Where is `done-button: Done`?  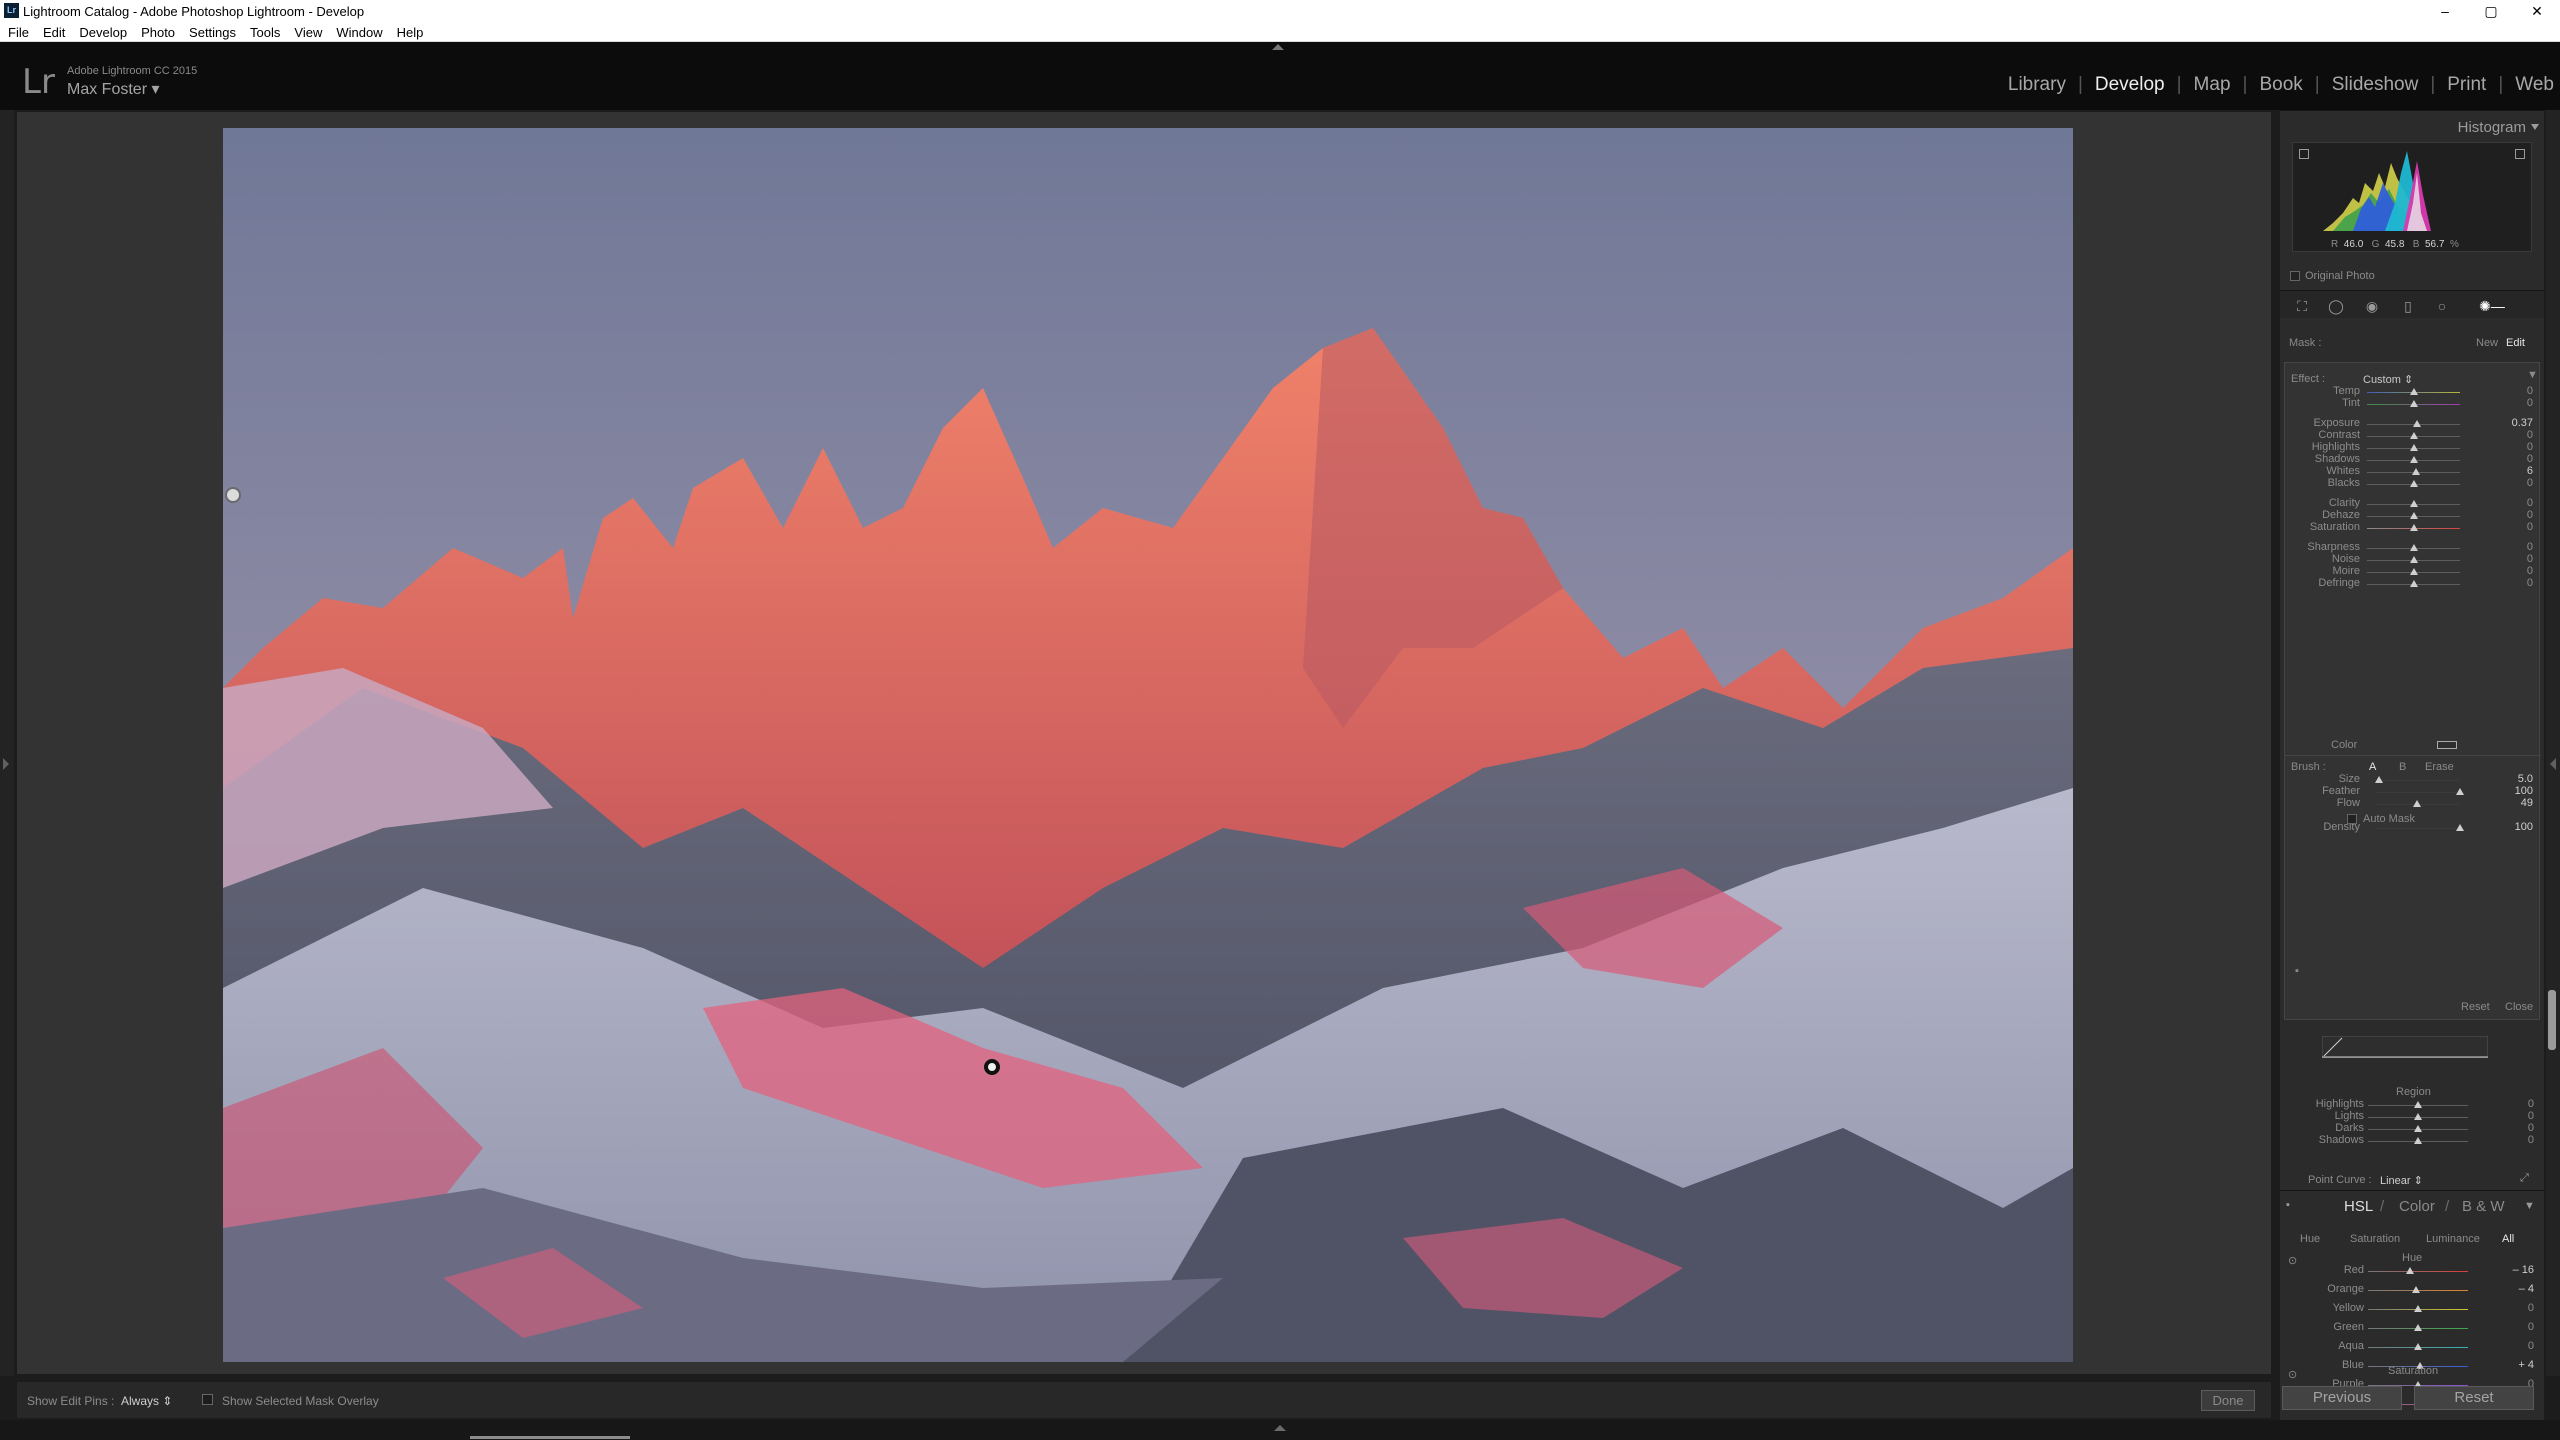 done-button: Done is located at coordinates (2228, 1400).